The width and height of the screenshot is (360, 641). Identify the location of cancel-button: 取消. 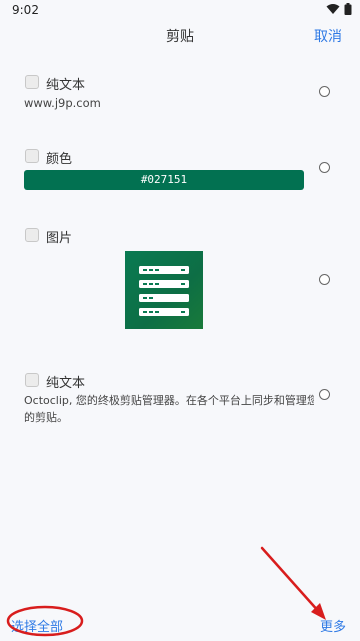
(328, 36).